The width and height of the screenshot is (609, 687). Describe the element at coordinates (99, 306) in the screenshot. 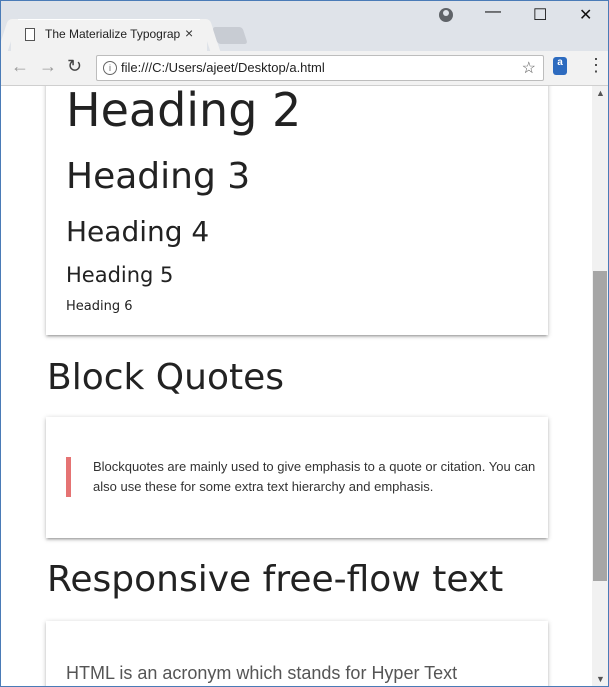

I see `heading-6: Heading 6` at that location.